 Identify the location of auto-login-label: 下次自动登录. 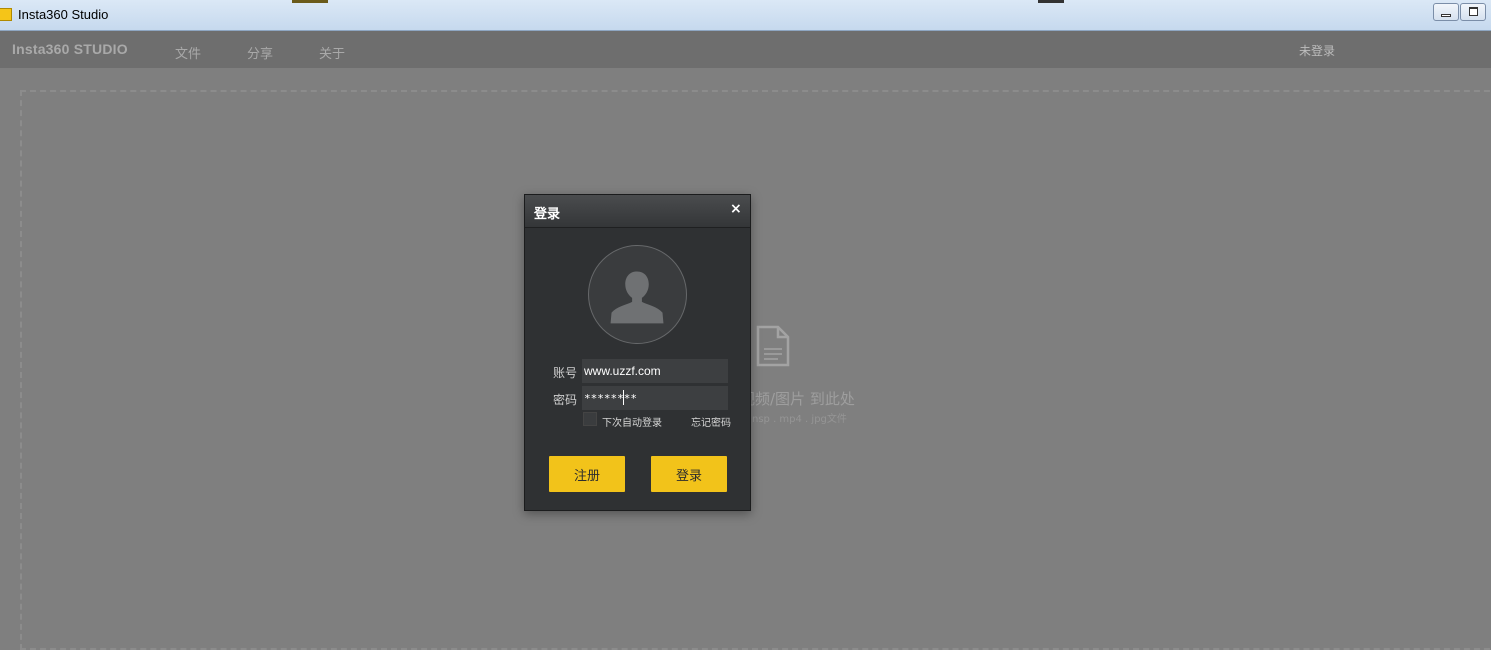
(632, 423).